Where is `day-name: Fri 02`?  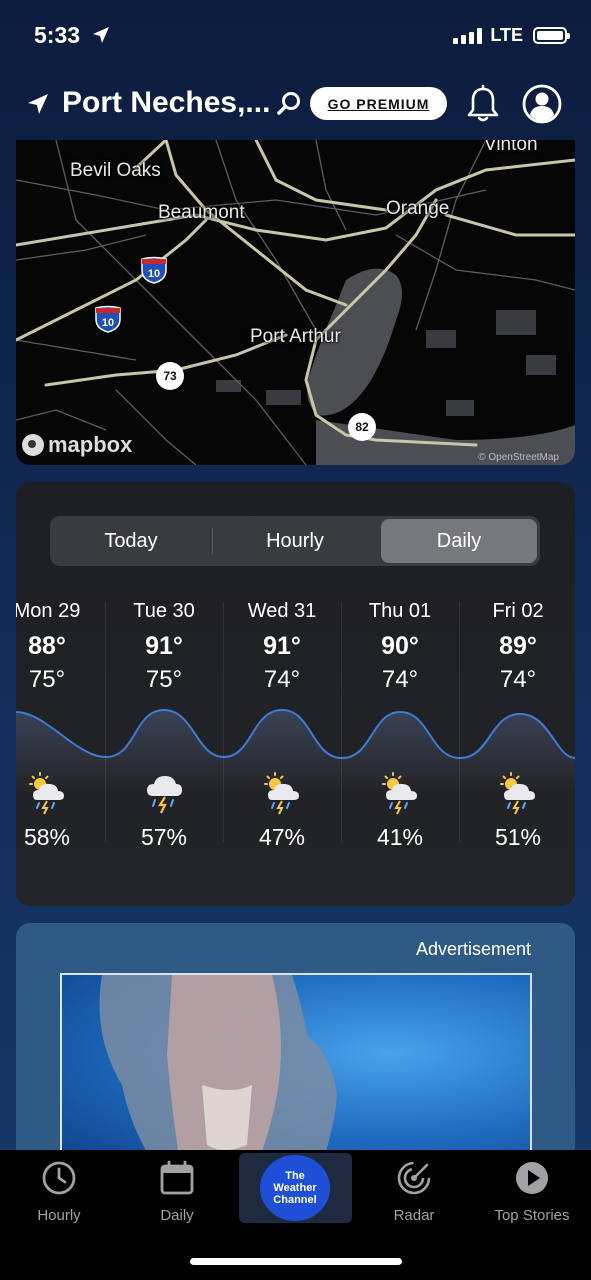 day-name: Fri 02 is located at coordinates (518, 611).